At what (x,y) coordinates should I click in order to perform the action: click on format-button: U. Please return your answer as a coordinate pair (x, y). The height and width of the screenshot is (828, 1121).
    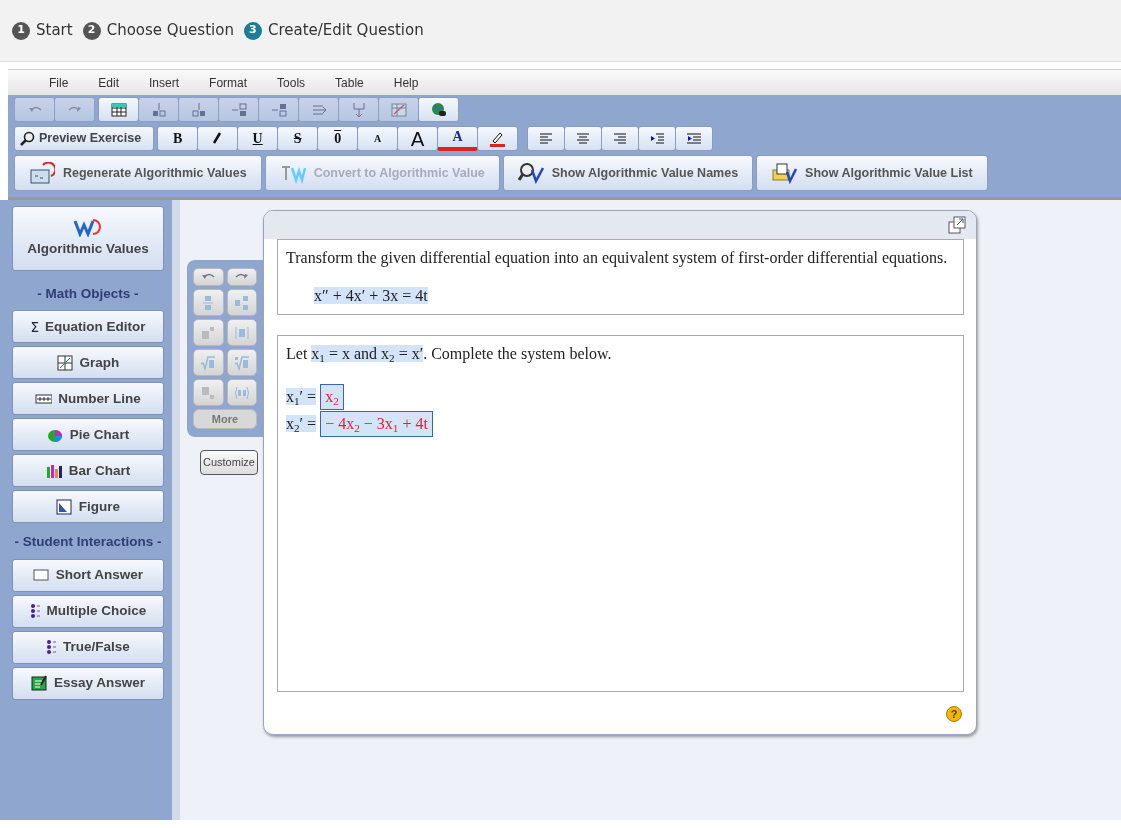
    Looking at the image, I should click on (258, 138).